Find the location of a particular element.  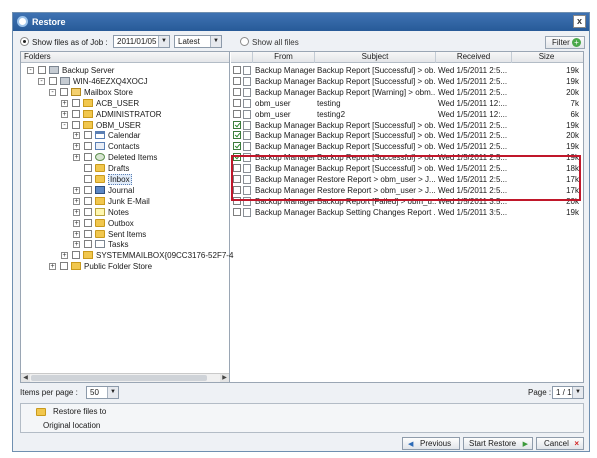

tree-node: + ADMINISTRATOR is located at coordinates (125, 114).